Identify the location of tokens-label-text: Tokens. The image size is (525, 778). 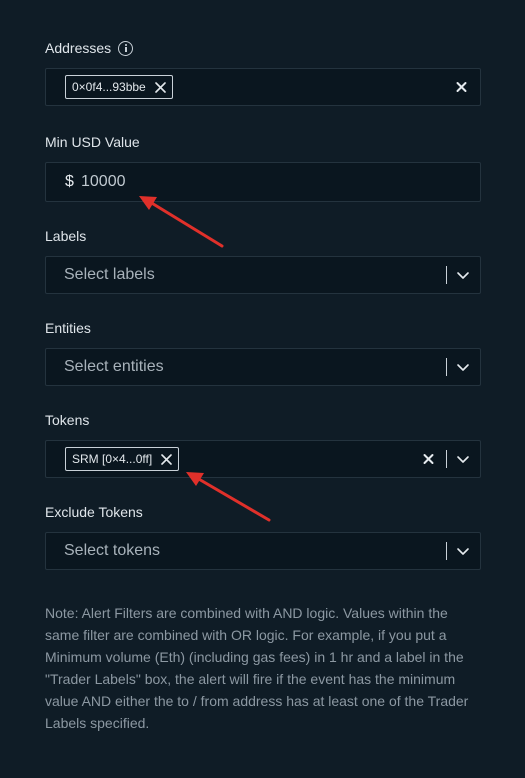
(67, 420).